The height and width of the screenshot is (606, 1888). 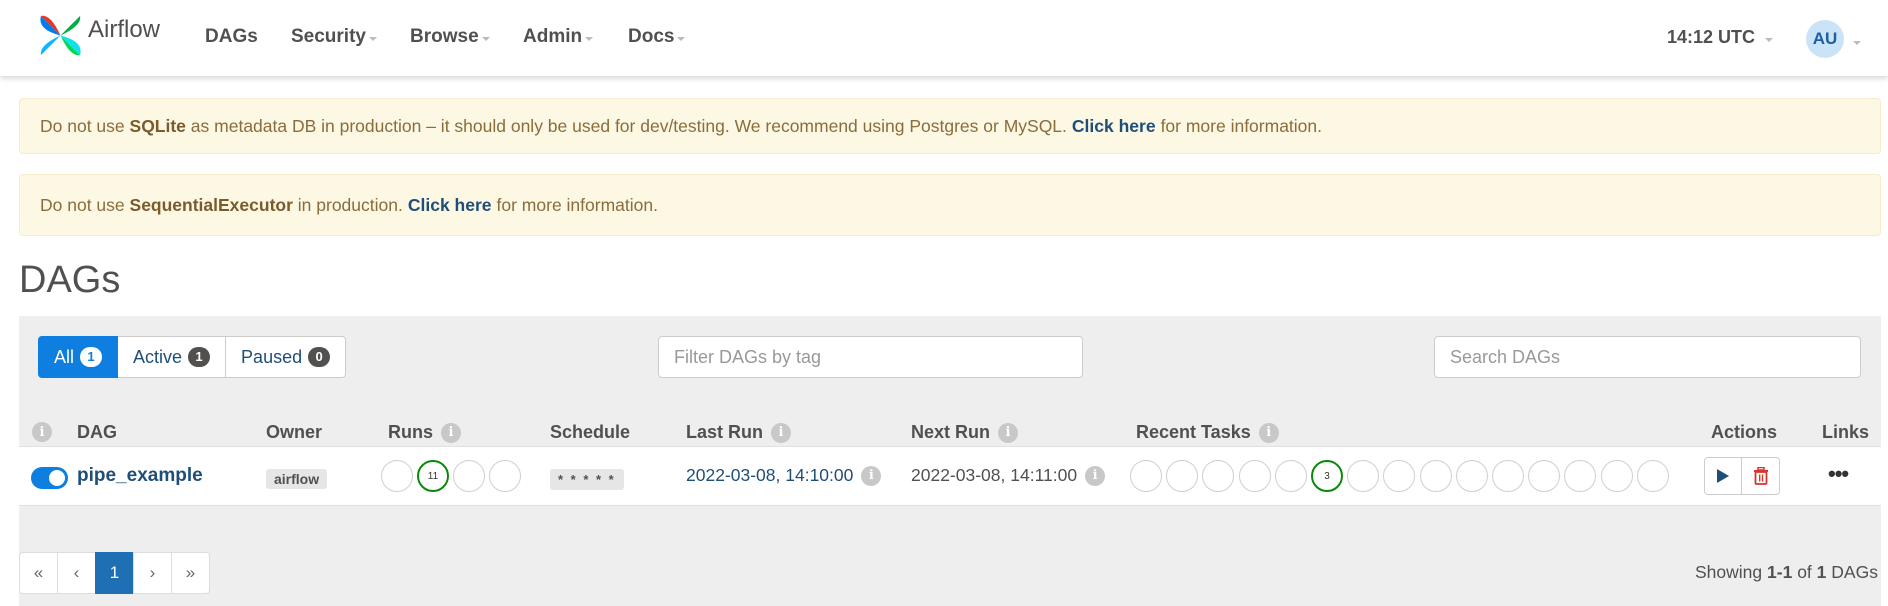 I want to click on links-menu-button: •••, so click(x=1838, y=474).